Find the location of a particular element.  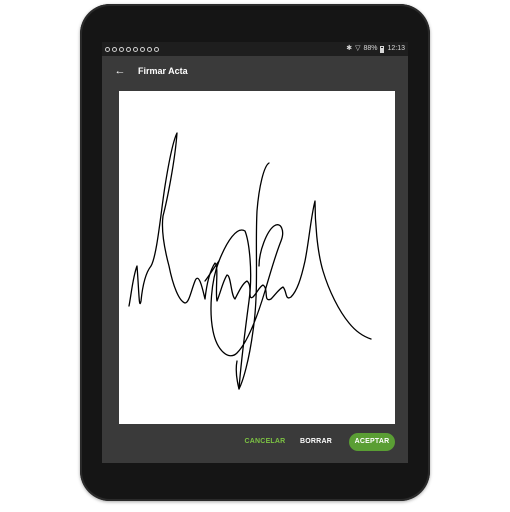

status-right: ✱ ▽ 88% 12:13 is located at coordinates (375, 49).